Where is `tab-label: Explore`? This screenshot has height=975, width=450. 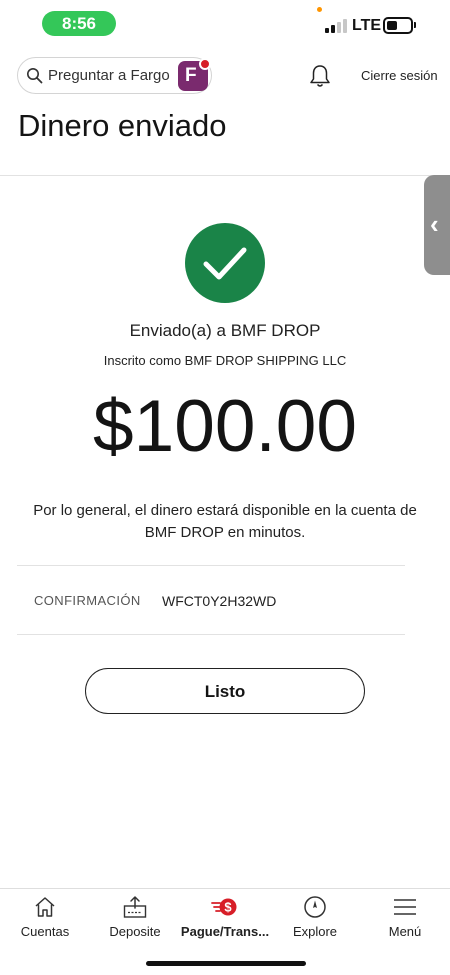 tab-label: Explore is located at coordinates (315, 931).